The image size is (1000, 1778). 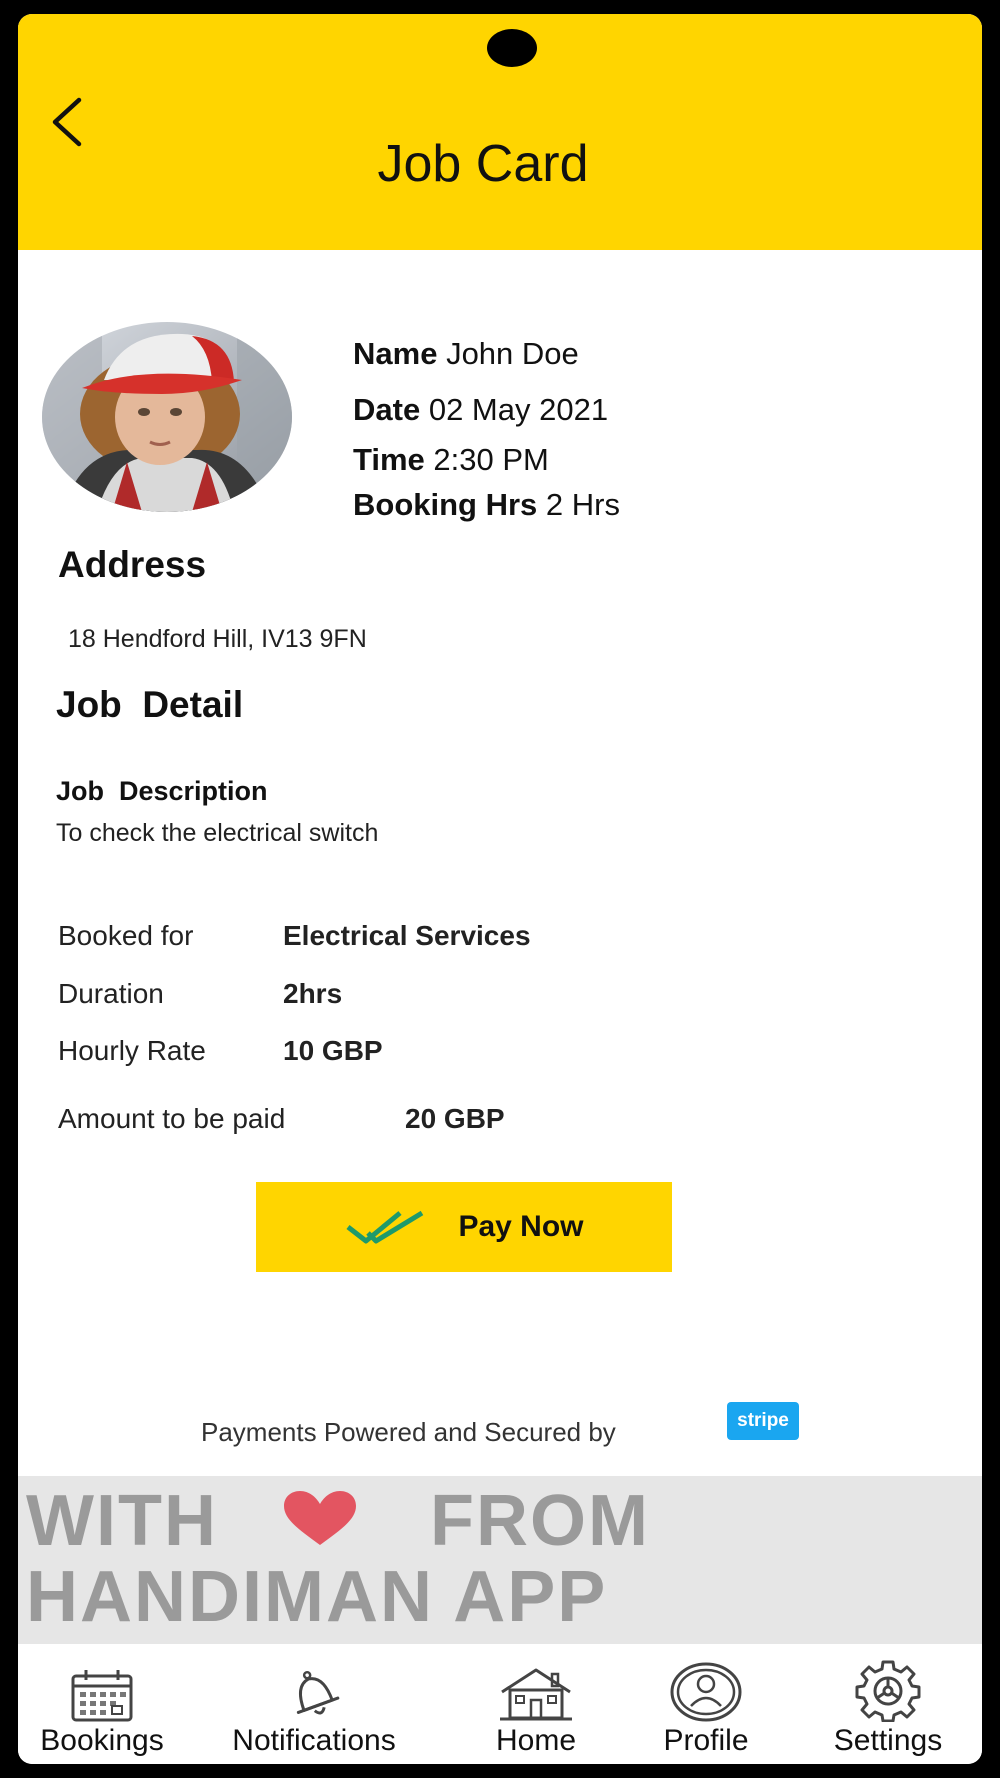 What do you see at coordinates (445, 504) in the screenshot?
I see `booking-hours-label: Booking Hrs` at bounding box center [445, 504].